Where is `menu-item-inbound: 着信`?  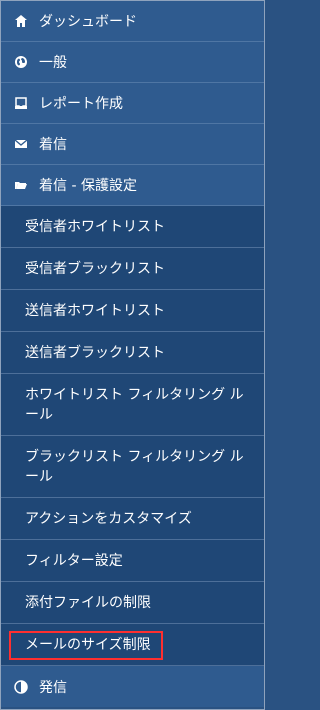
menu-item-inbound: 着信 is located at coordinates (132, 144).